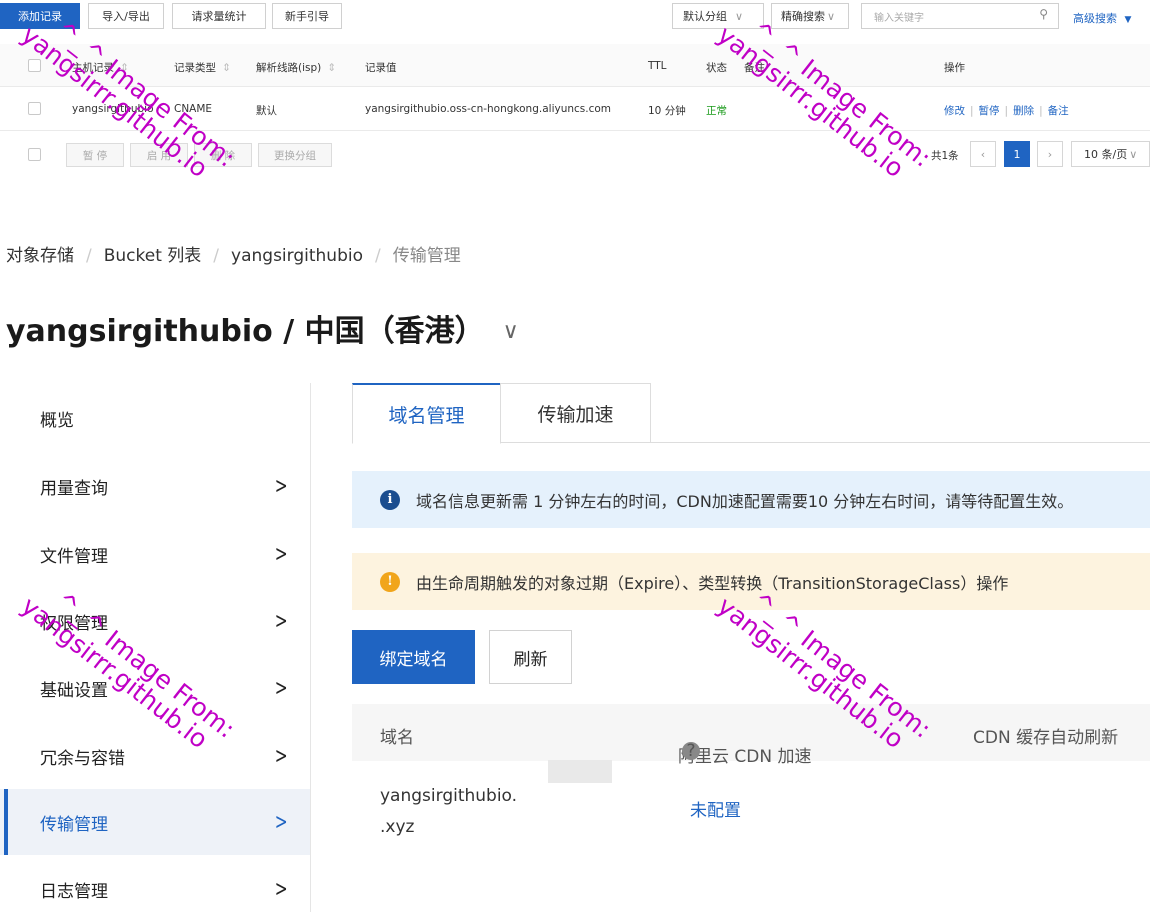 The width and height of the screenshot is (1150, 912). What do you see at coordinates (397, 738) in the screenshot?
I see `column-domain: 域名` at bounding box center [397, 738].